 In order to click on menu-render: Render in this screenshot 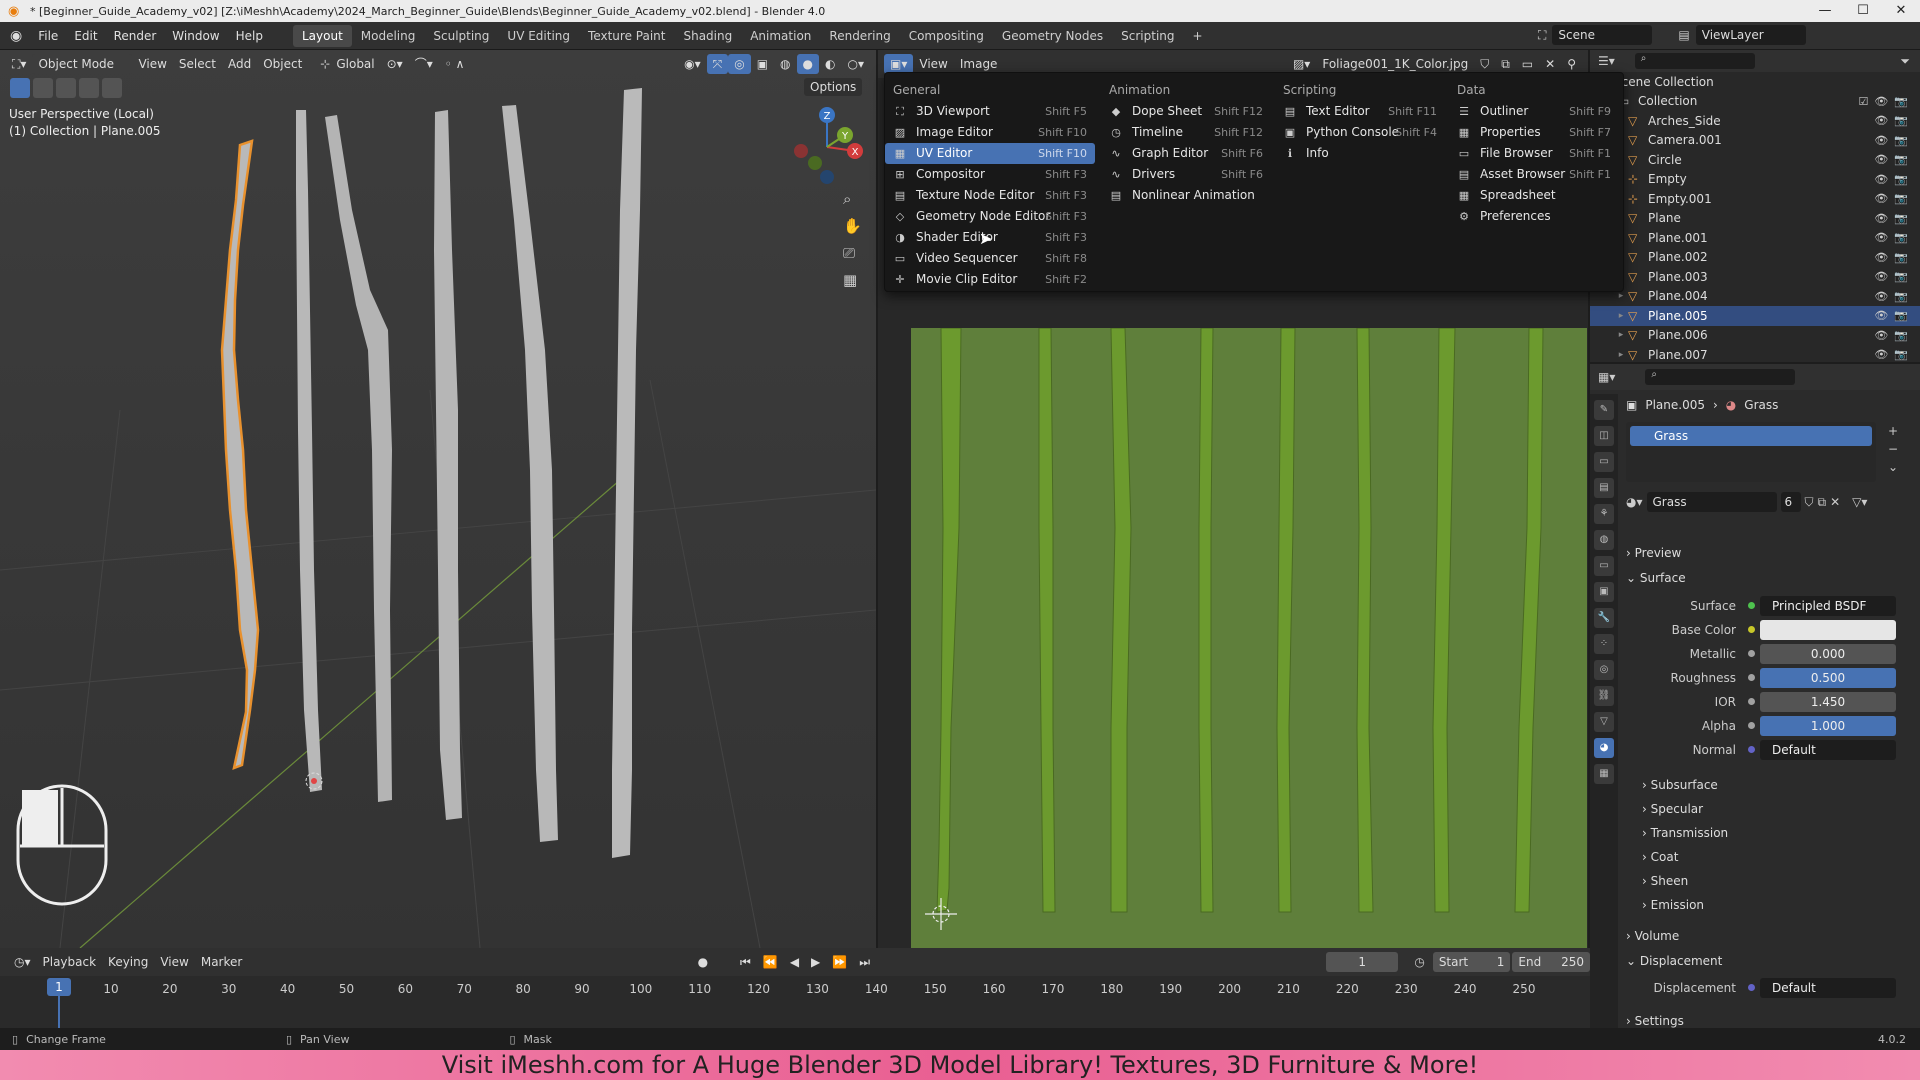, I will do `click(135, 36)`.